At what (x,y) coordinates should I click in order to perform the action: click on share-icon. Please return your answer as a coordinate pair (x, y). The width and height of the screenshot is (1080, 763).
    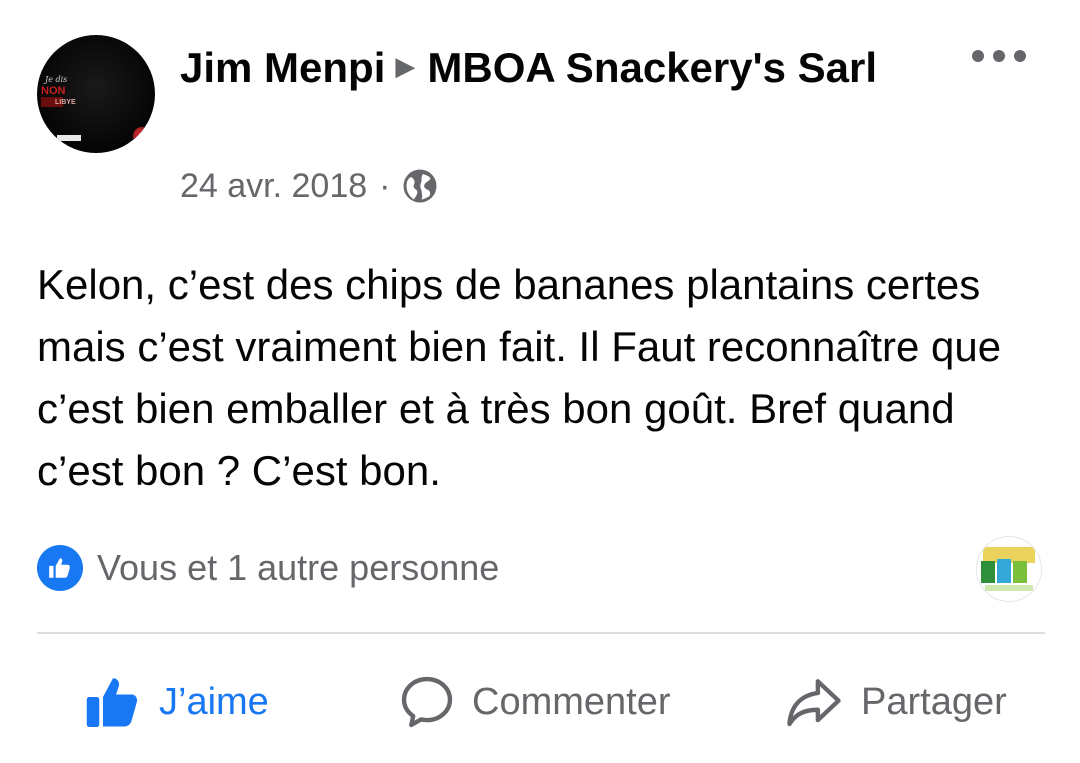
    Looking at the image, I should click on (814, 703).